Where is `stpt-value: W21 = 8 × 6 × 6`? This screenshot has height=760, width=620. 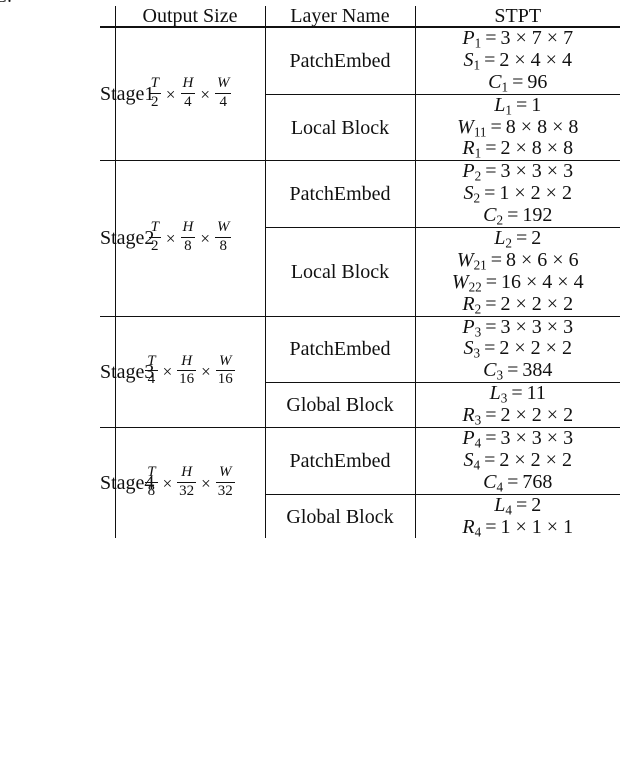
stpt-value: W21 = 8 × 6 × 6 is located at coordinates (517, 260).